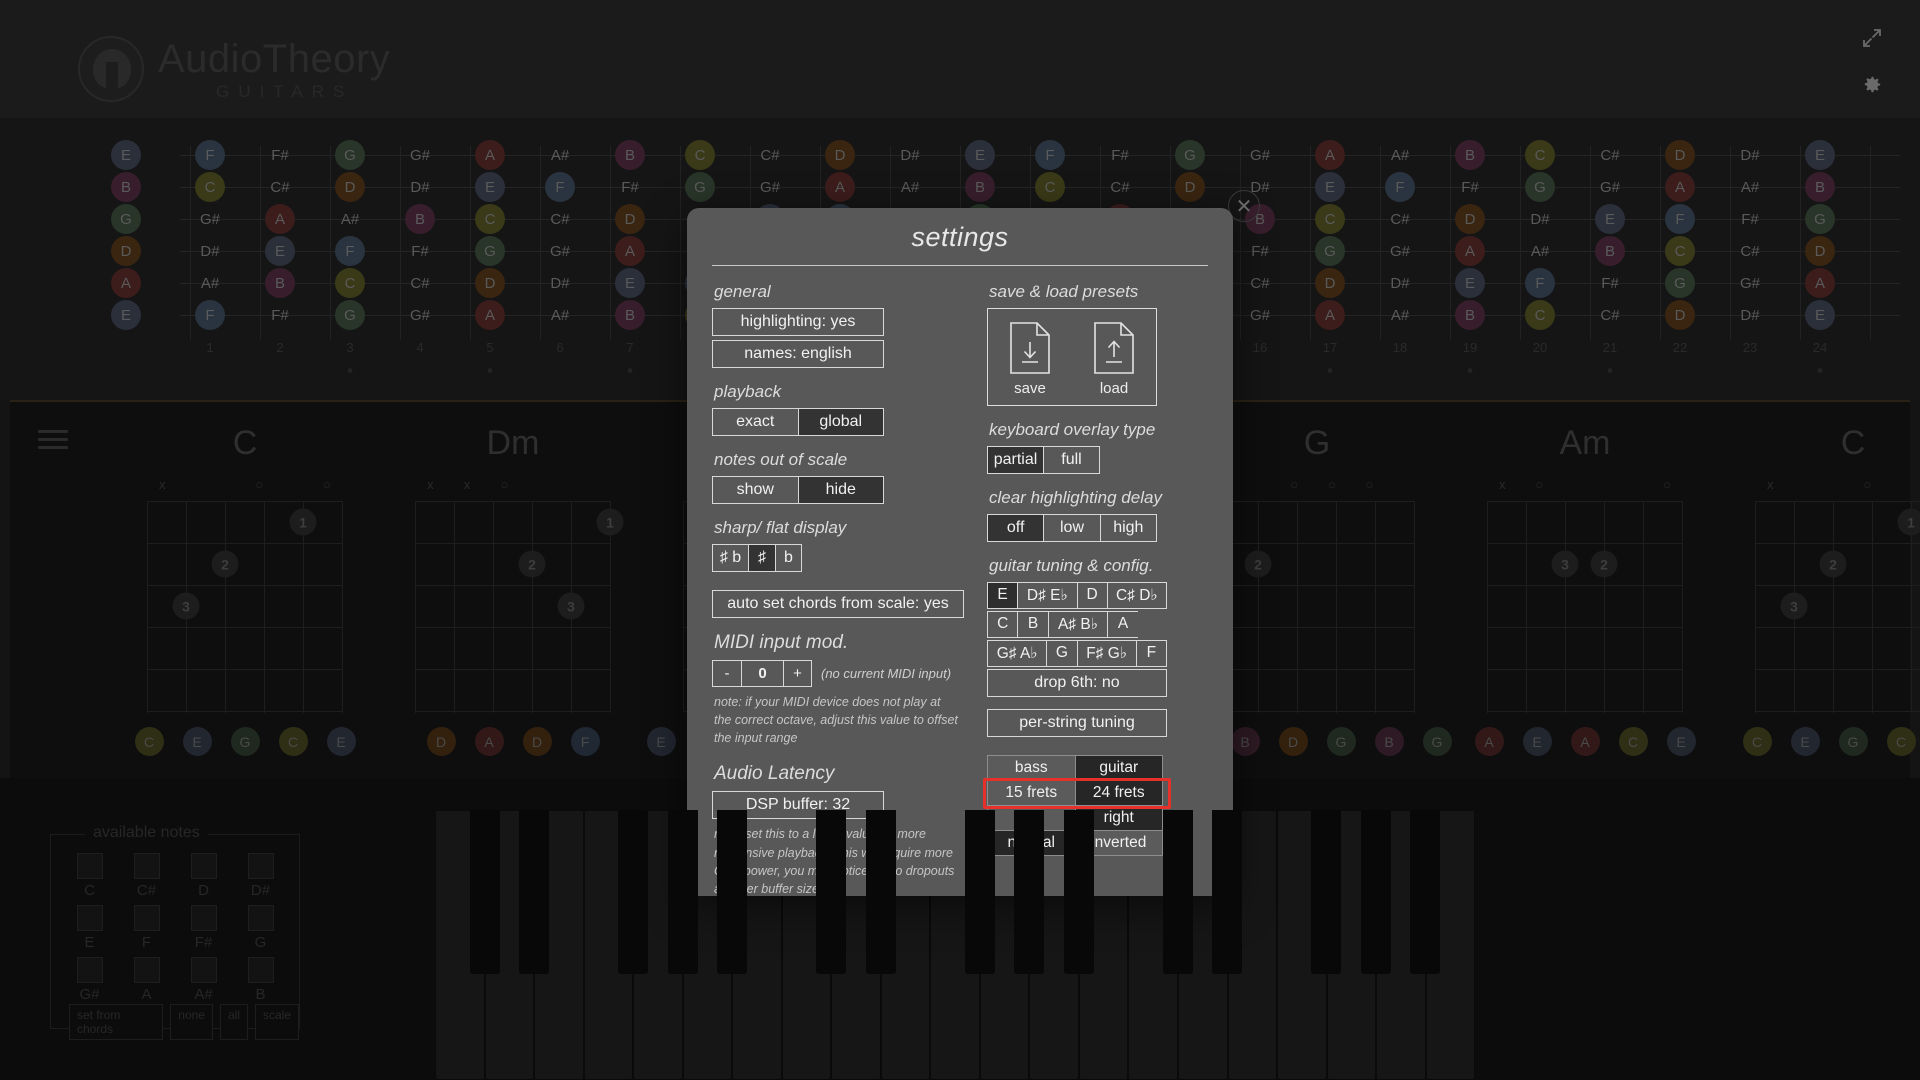 This screenshot has width=1920, height=1080. Describe the element at coordinates (1047, 595) in the screenshot. I see `tuning-note-DE: D♯ E♭` at that location.